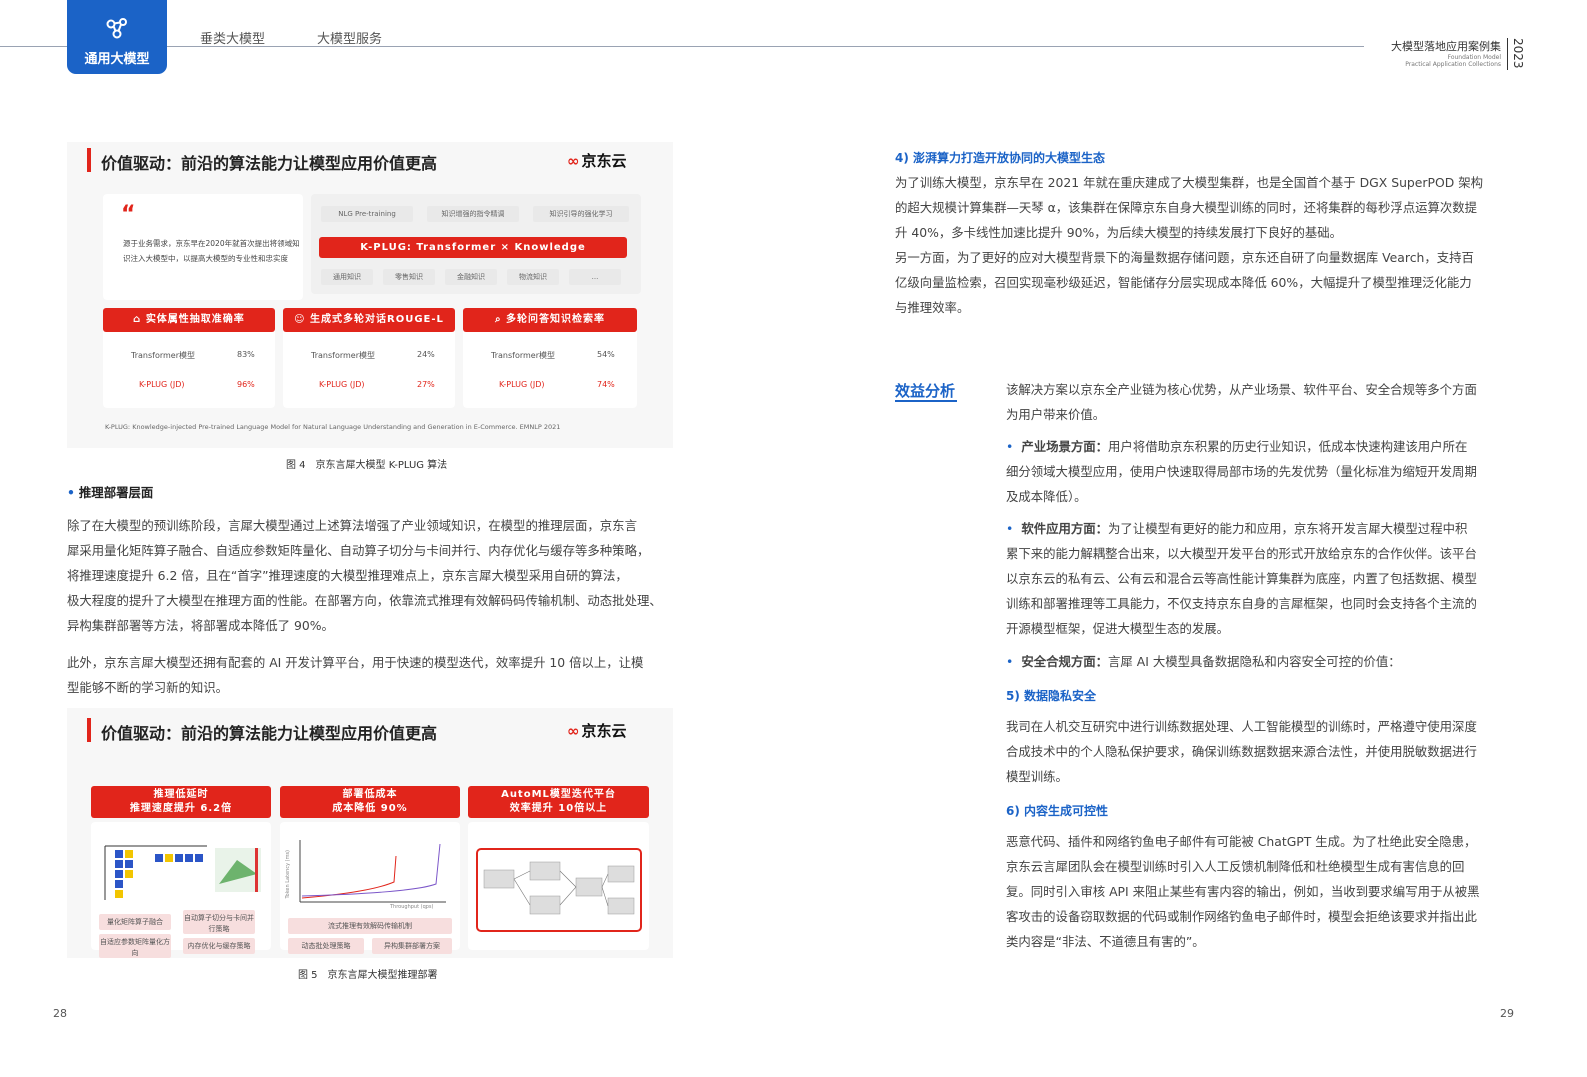  Describe the element at coordinates (1051, 696) in the screenshot. I see `section-heading-5: 5) 数据隐私安全` at that location.